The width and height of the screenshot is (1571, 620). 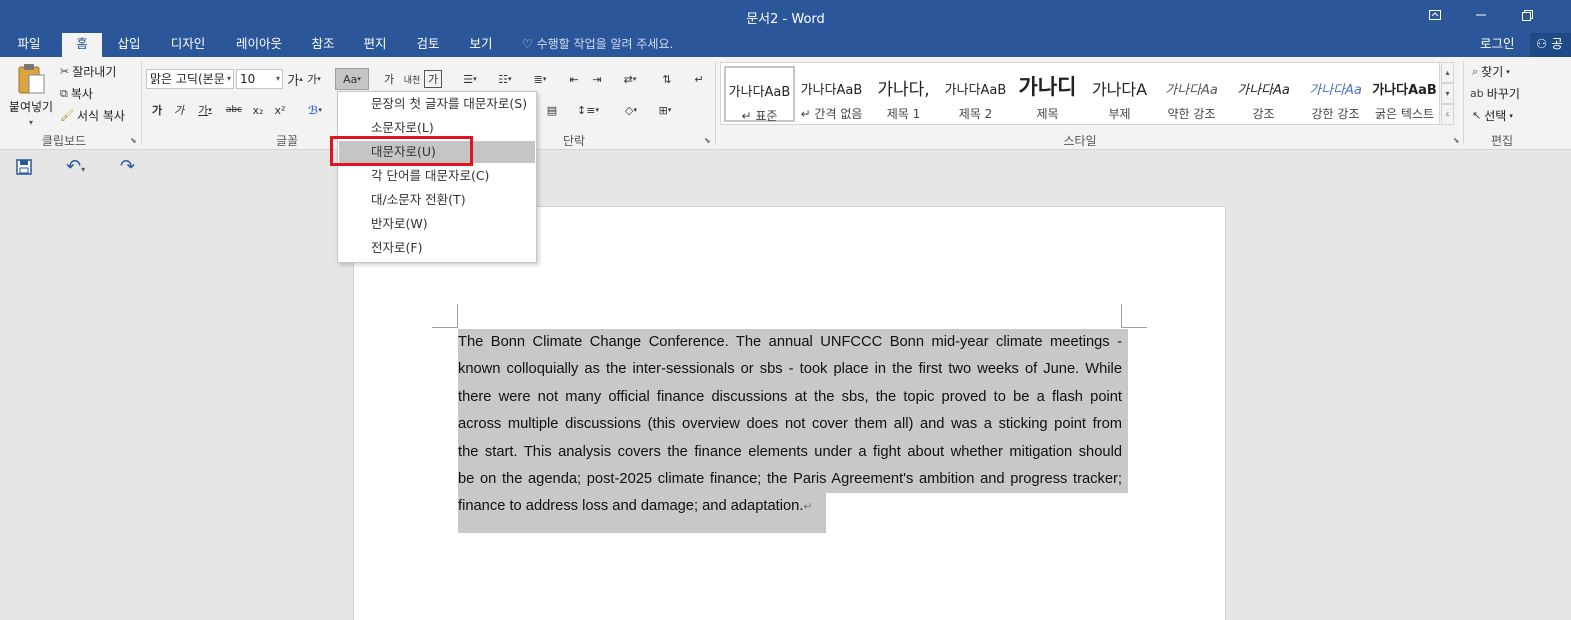 What do you see at coordinates (437, 248) in the screenshot?
I see `menu-item-full-width: 전자로(F)` at bounding box center [437, 248].